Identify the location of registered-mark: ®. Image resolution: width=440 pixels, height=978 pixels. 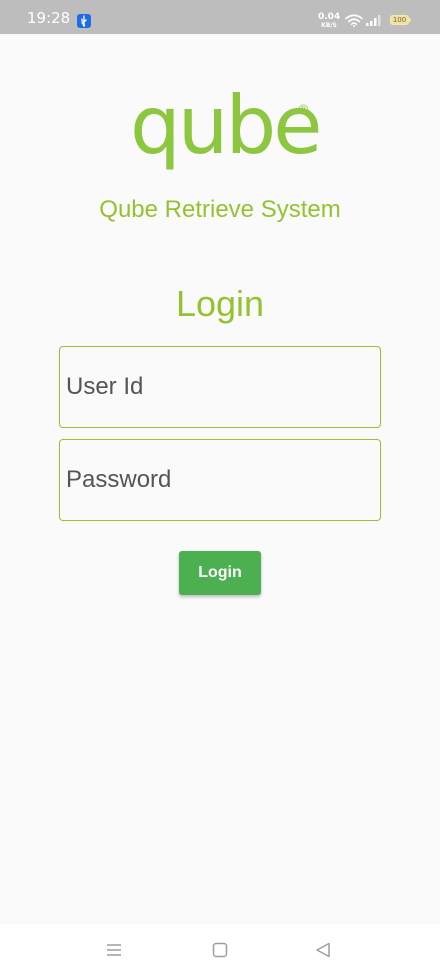
(303, 110).